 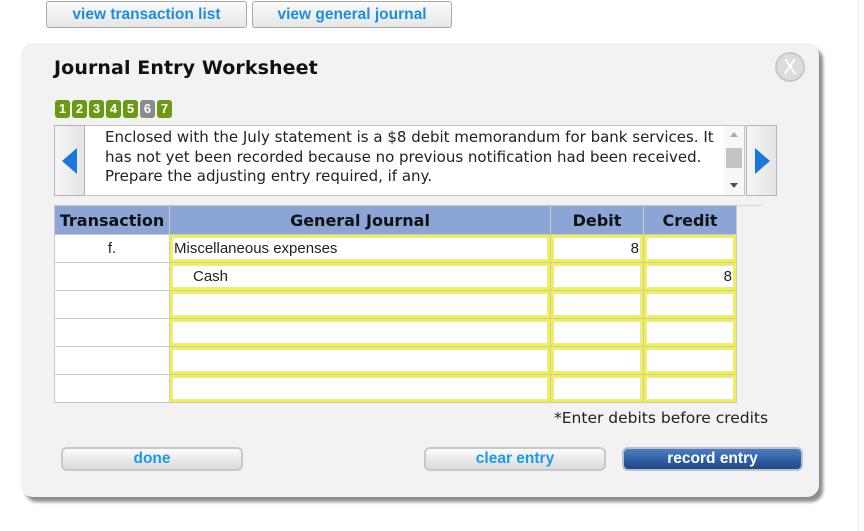 What do you see at coordinates (858, 265) in the screenshot?
I see `page-edge` at bounding box center [858, 265].